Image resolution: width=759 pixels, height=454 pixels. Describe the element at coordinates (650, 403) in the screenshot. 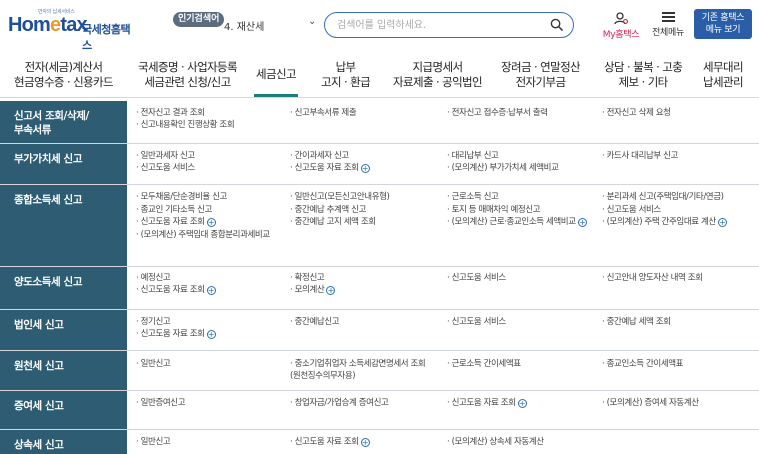

I see `menu-link: · (모의계산) 증여세 자동계산` at that location.